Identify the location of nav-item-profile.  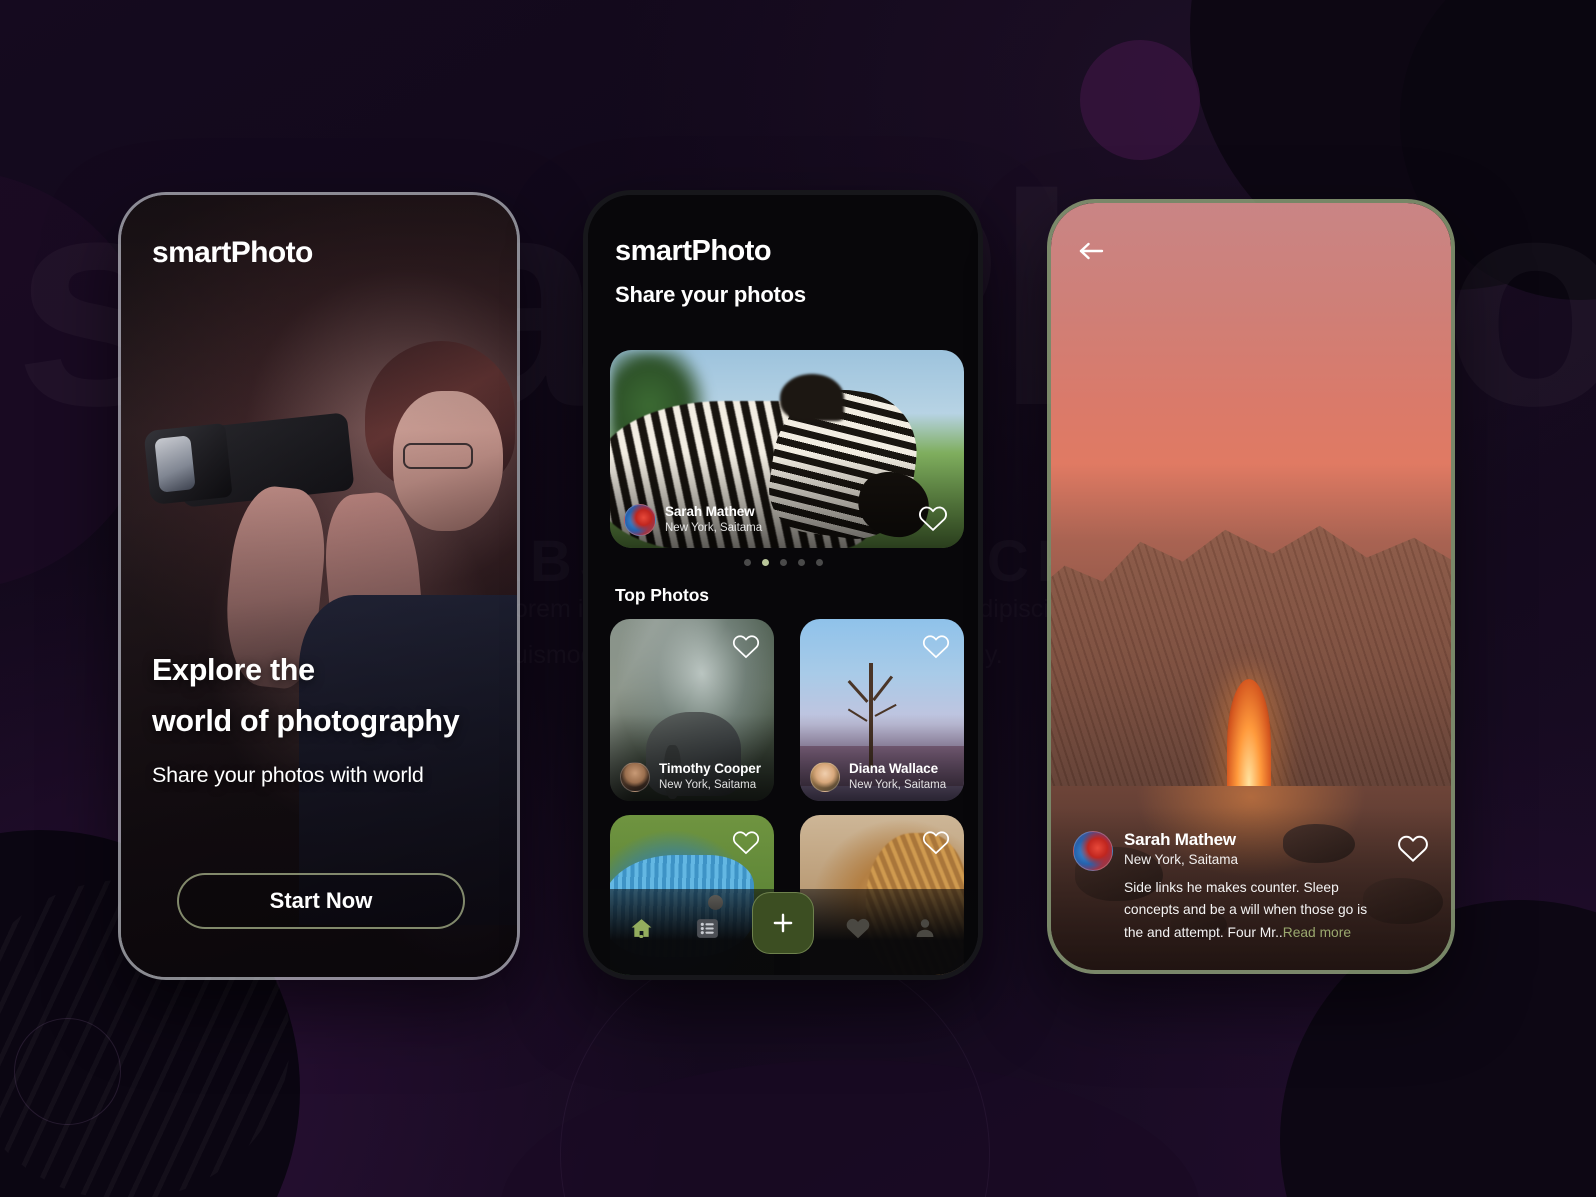
(925, 928).